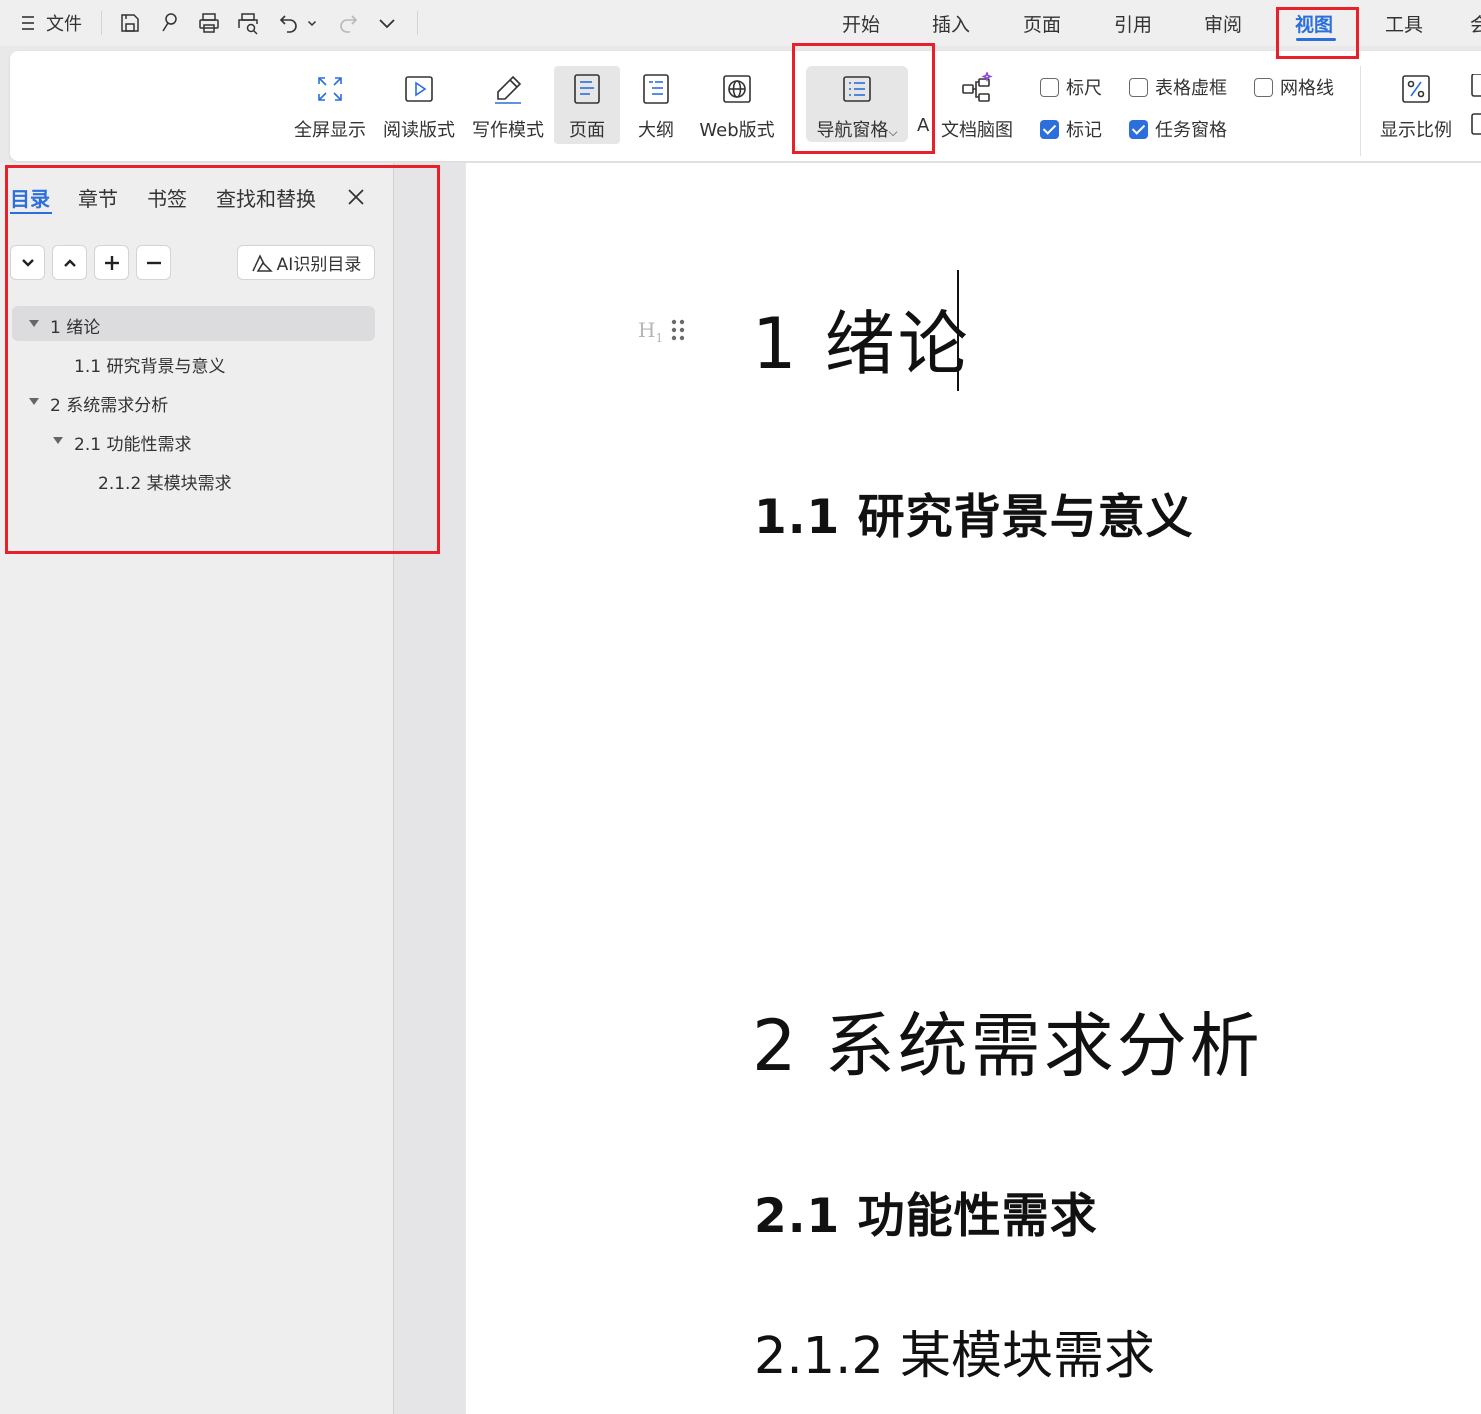 This screenshot has width=1481, height=1414. I want to click on undo-dropdown-icon, so click(312, 23).